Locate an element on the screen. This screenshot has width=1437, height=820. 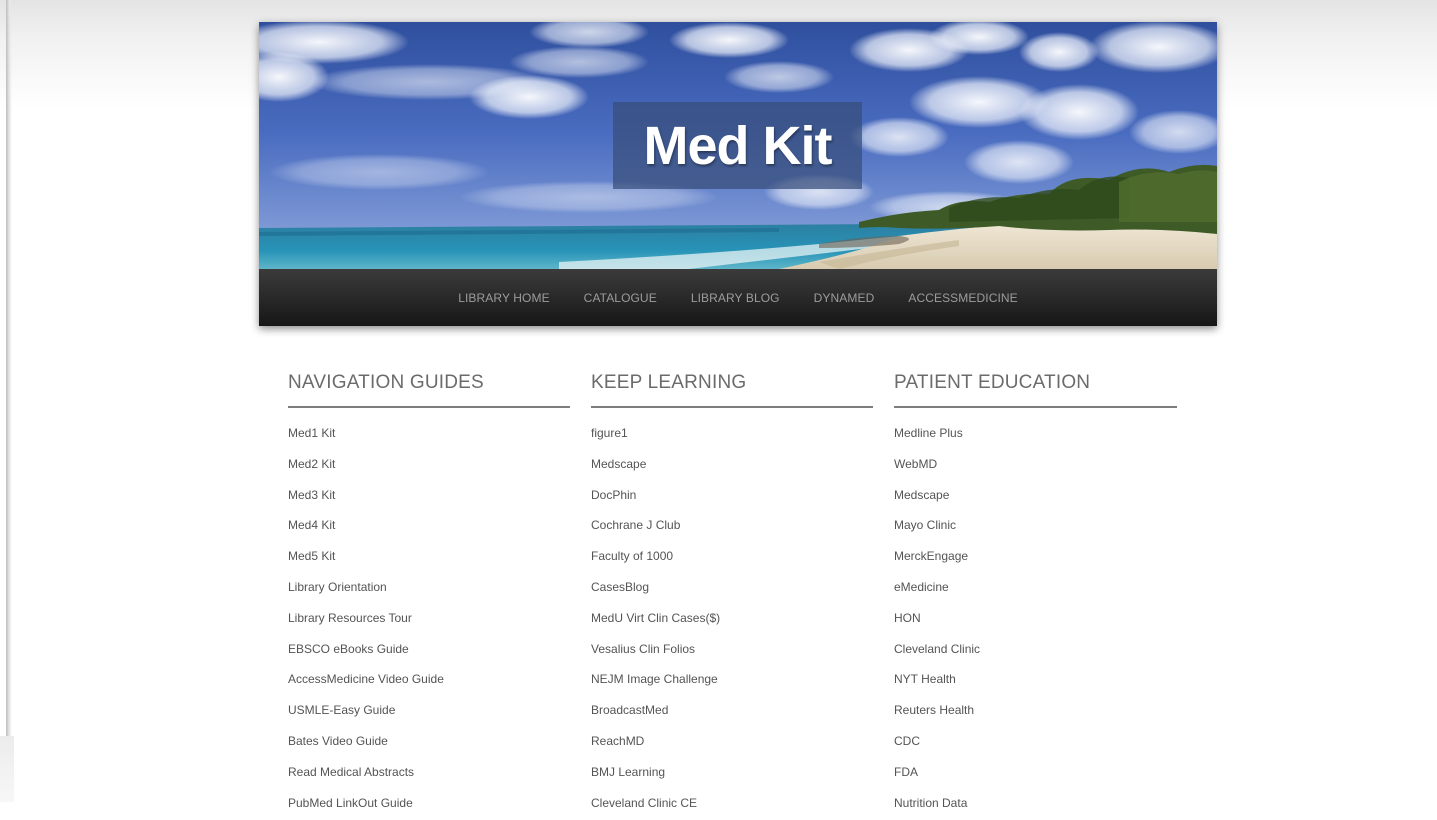
list-item: BMJ Learning is located at coordinates (732, 774).